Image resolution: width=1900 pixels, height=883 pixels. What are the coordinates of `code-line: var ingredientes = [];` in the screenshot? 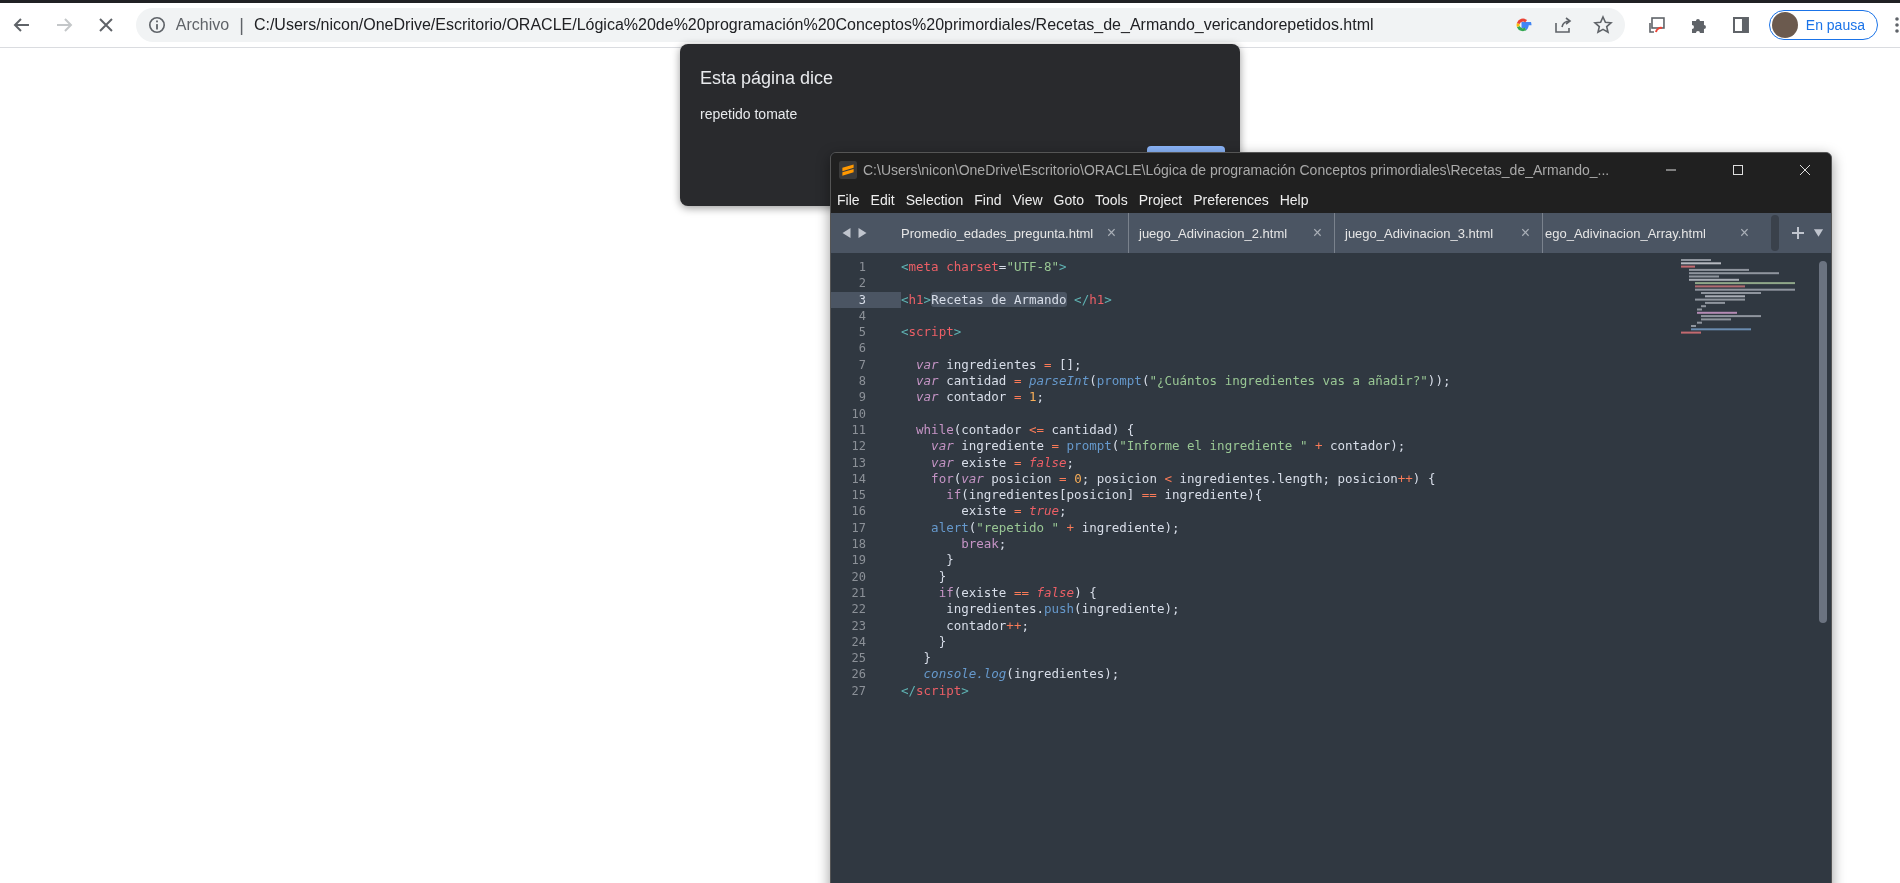 It's located at (999, 365).